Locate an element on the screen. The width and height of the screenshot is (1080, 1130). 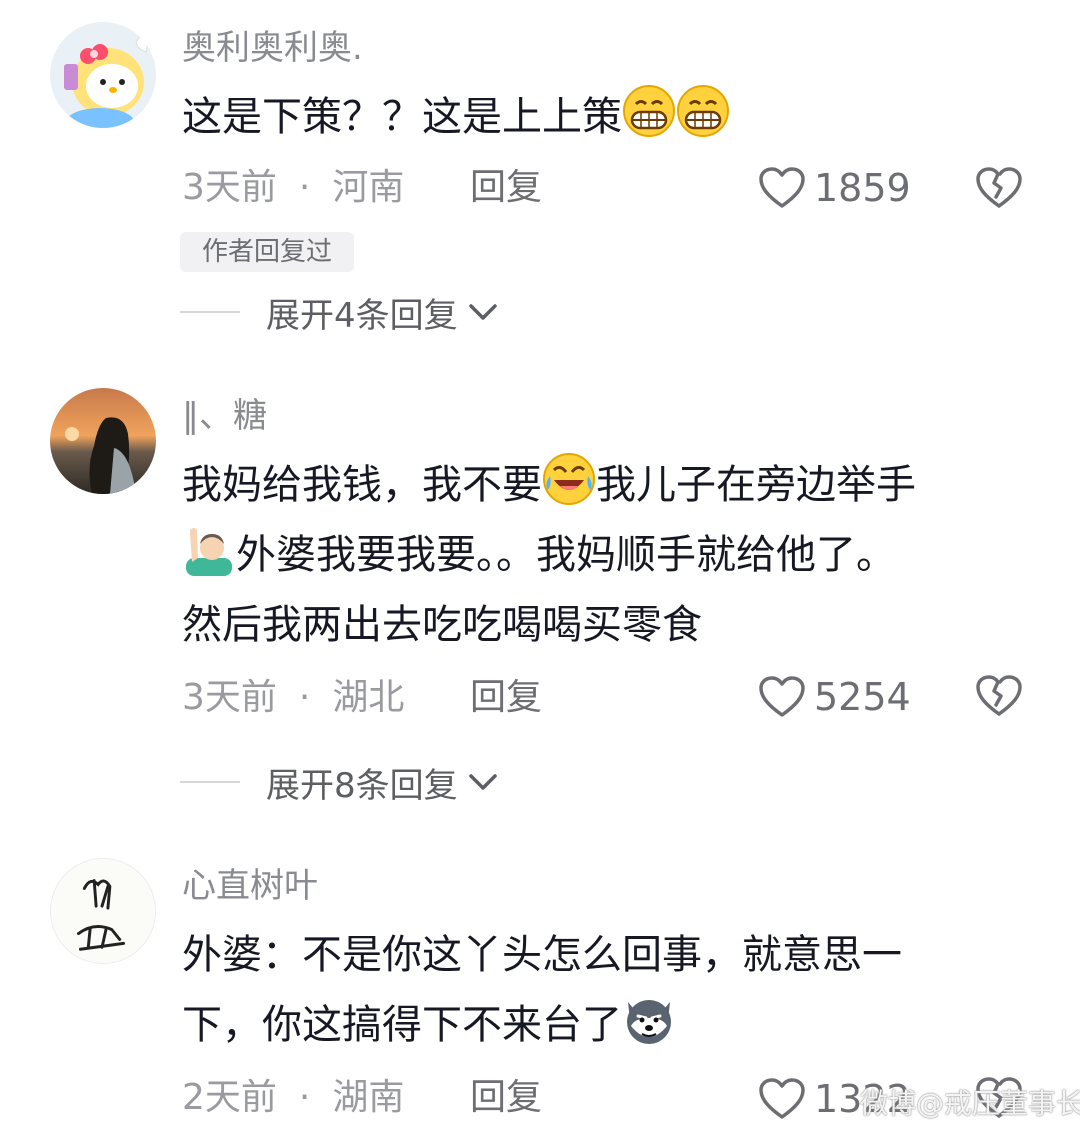
comment-line: 然后我两出去吃吃喝喝买零食 is located at coordinates (442, 625).